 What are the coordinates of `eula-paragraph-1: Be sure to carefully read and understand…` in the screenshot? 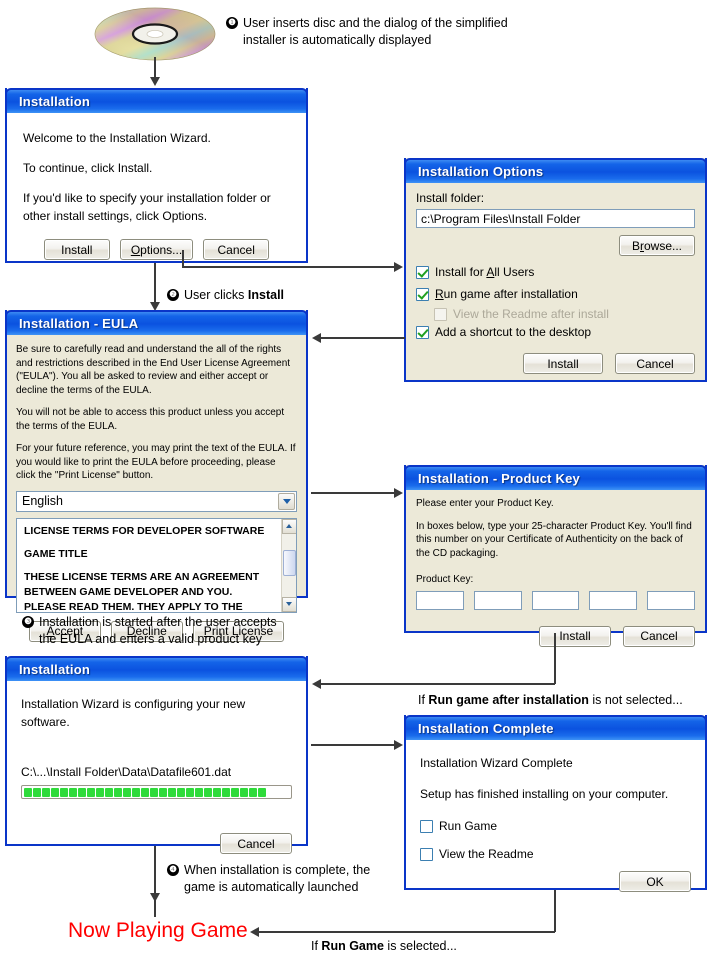 It's located at (153, 370).